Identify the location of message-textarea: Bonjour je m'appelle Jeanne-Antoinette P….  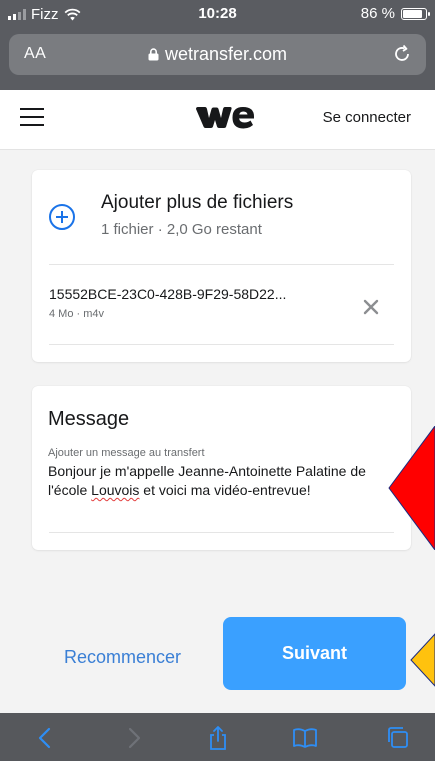
(223, 481).